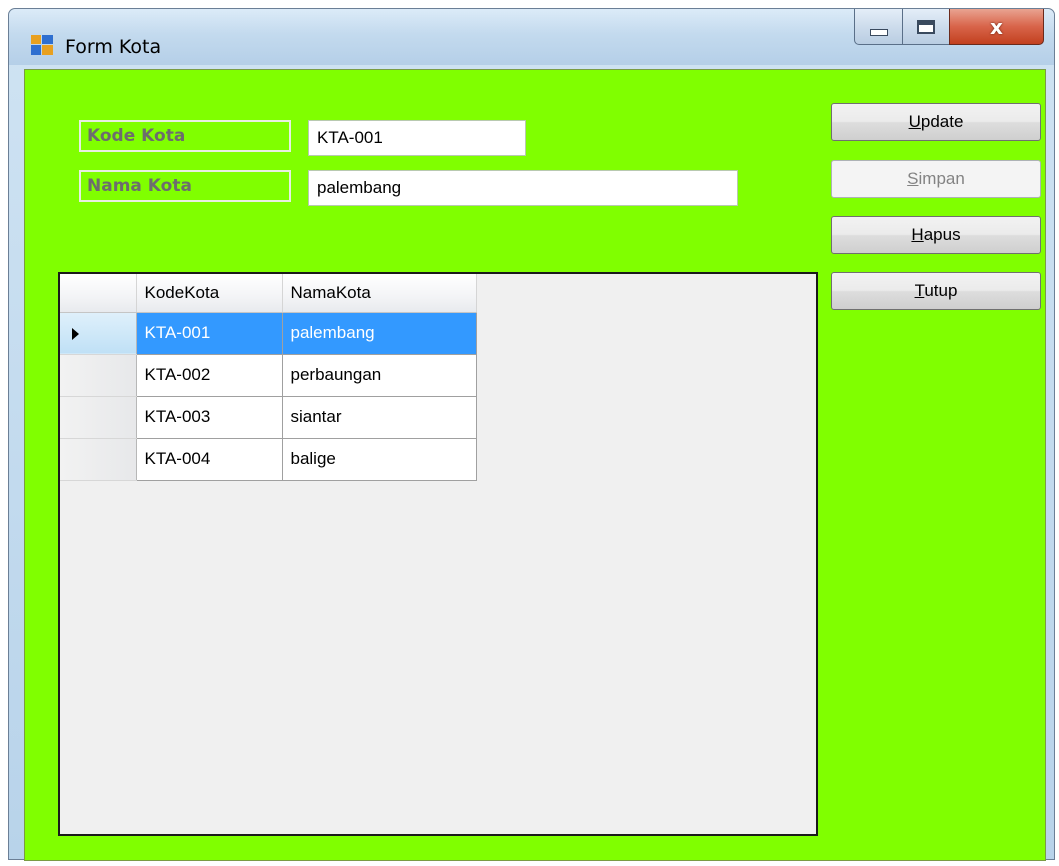 The width and height of the screenshot is (1059, 866). I want to click on hapus-label-rest: apus, so click(942, 234).